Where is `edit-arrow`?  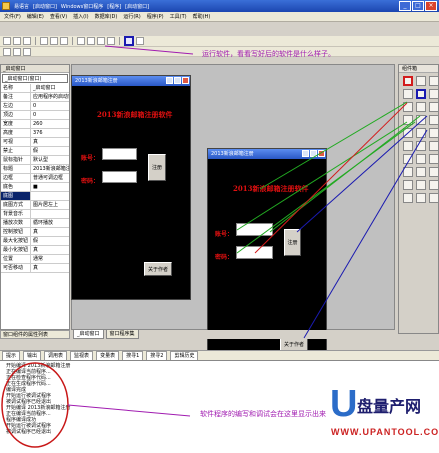 edit-arrow is located at coordinates (345, 174).